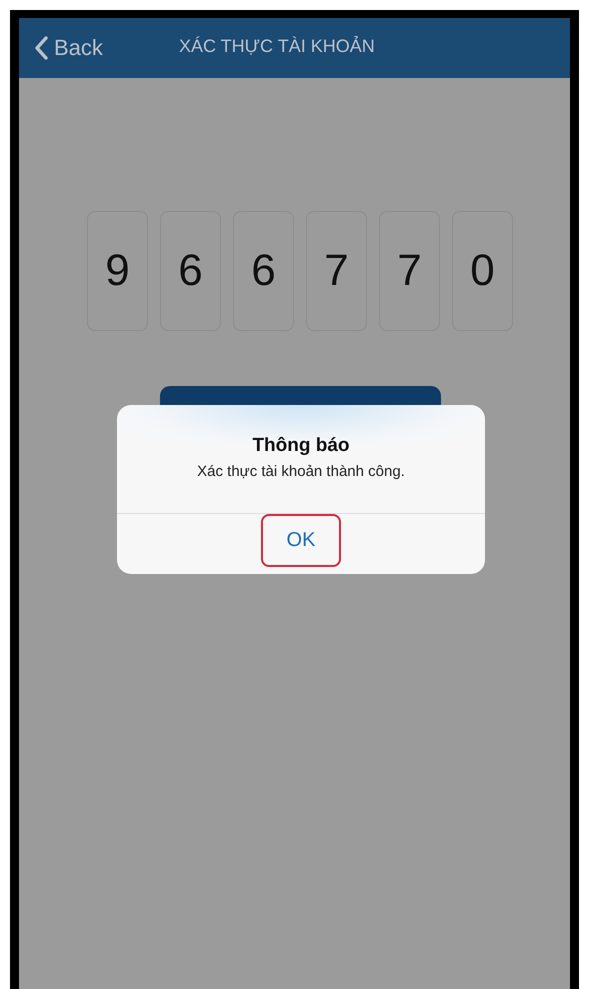 The image size is (589, 989). What do you see at coordinates (117, 271) in the screenshot?
I see `code-digit-field: 9` at bounding box center [117, 271].